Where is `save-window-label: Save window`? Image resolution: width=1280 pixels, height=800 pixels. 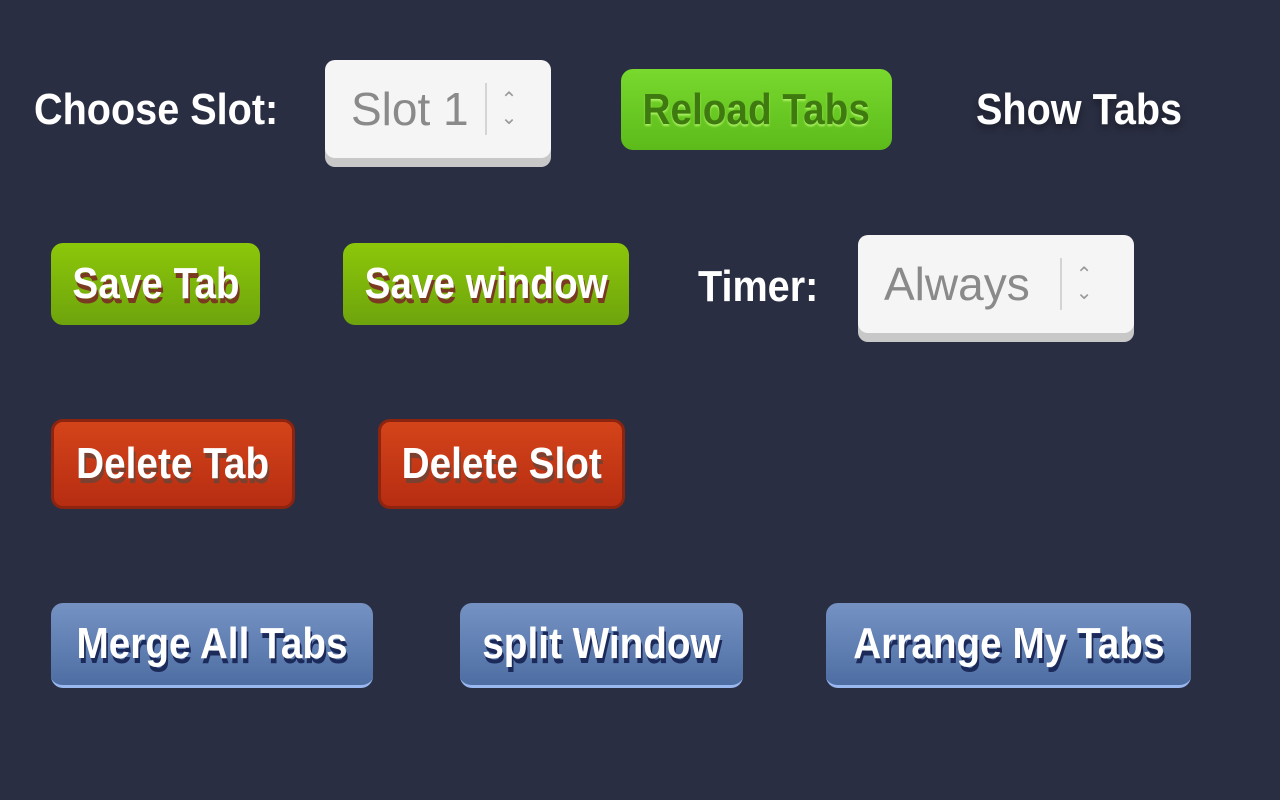
save-window-label: Save window is located at coordinates (486, 283).